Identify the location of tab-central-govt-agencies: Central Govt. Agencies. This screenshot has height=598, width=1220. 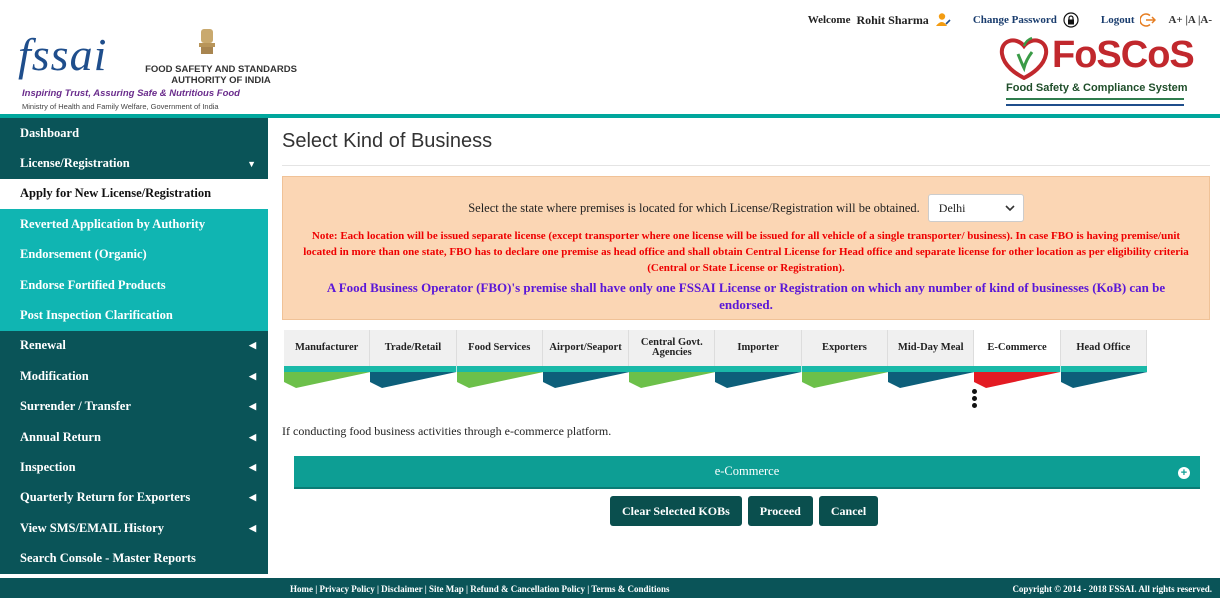
(672, 370).